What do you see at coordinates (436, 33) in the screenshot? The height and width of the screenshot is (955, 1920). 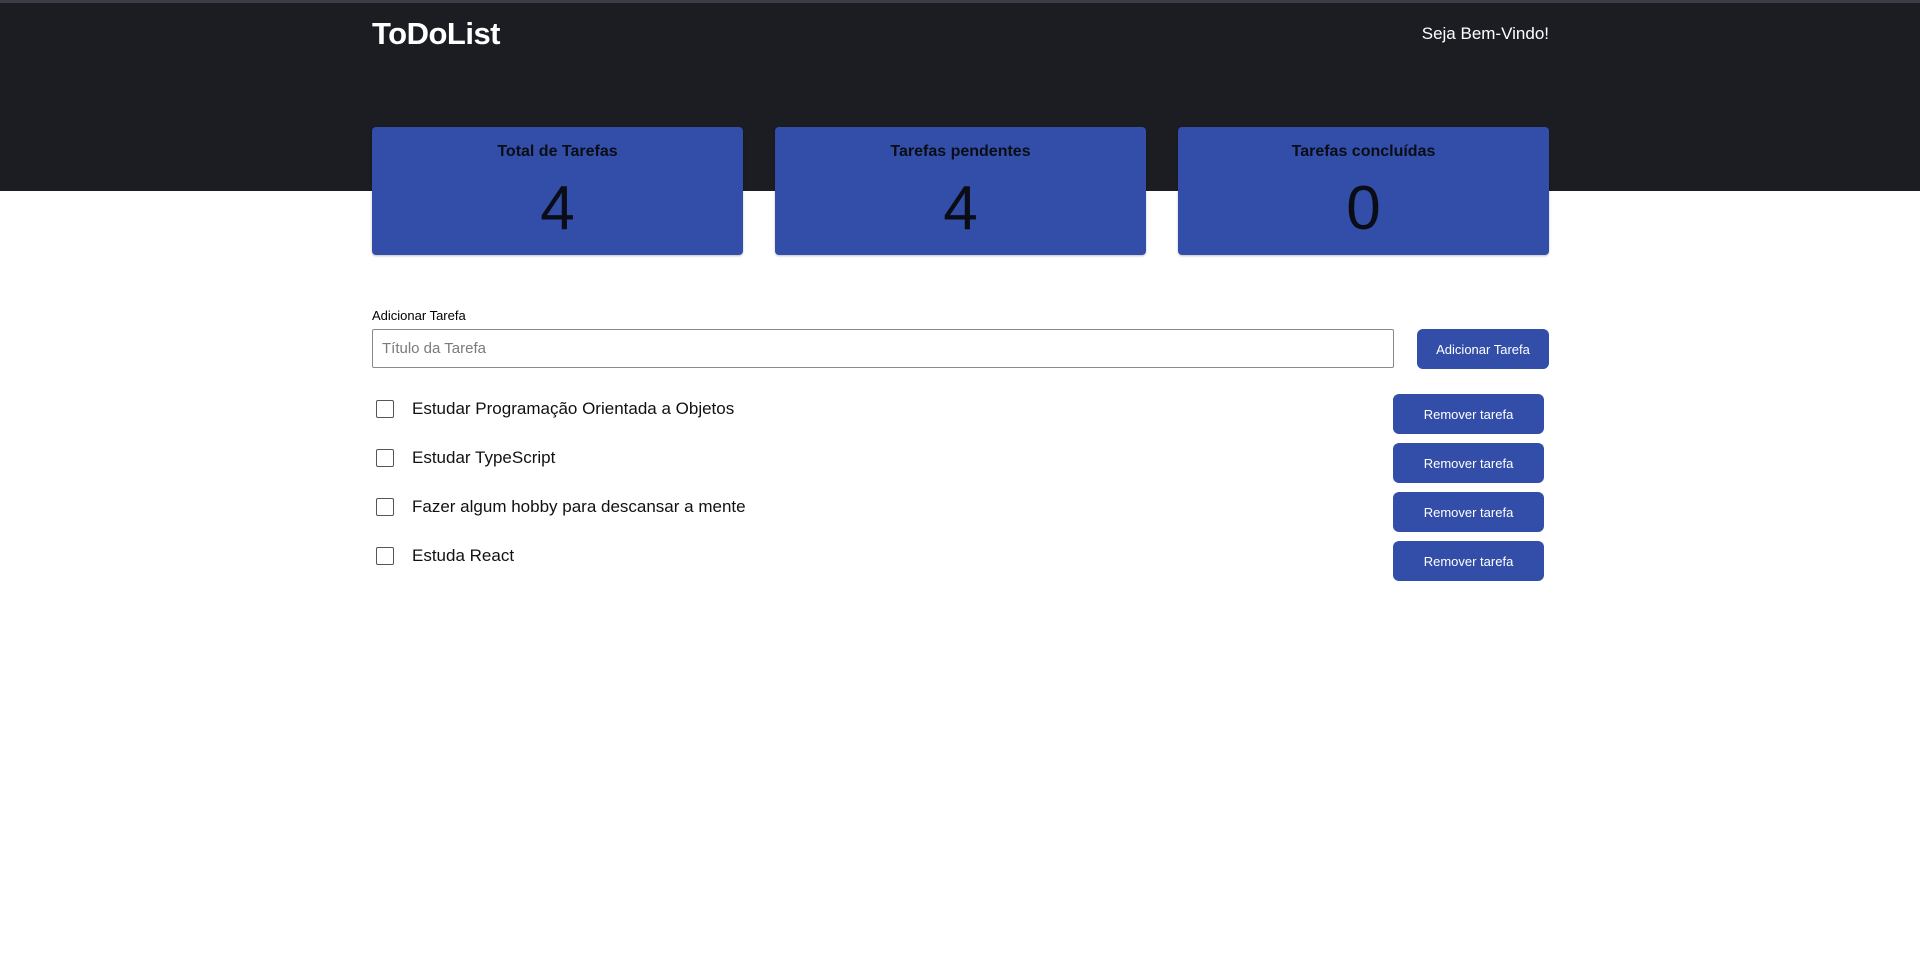 I see `app-title: ToDoList` at bounding box center [436, 33].